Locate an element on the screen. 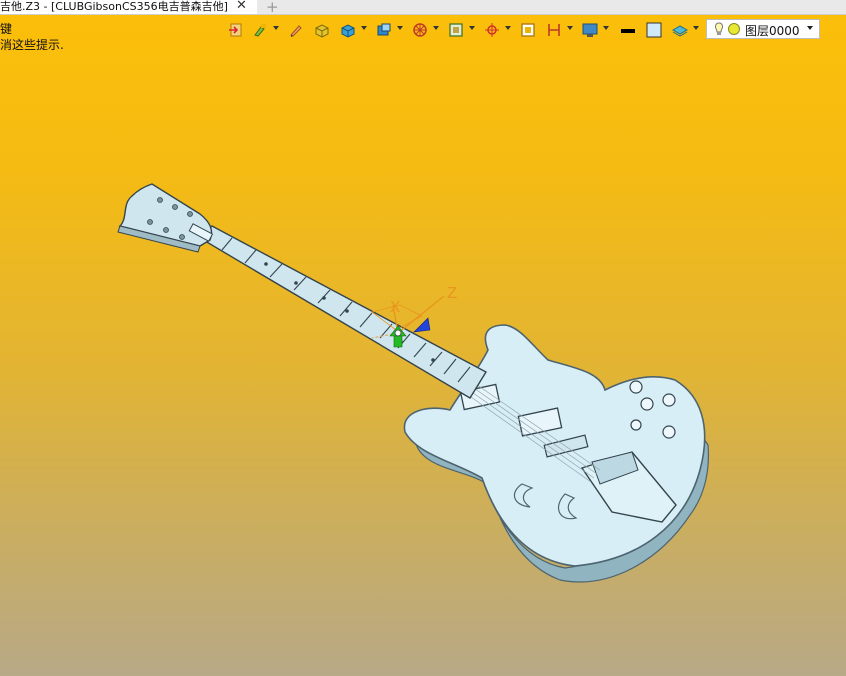 The image size is (846, 676). view-toolbar is located at coordinates (466, 30).